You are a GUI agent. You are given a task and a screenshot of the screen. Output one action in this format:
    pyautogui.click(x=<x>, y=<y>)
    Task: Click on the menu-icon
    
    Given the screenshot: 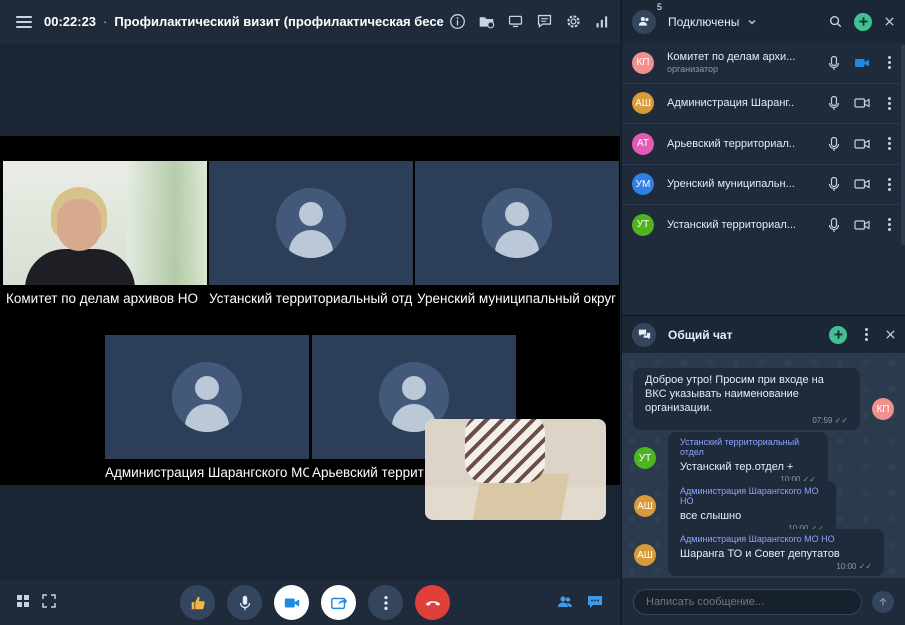 What is the action you would take?
    pyautogui.click(x=24, y=21)
    